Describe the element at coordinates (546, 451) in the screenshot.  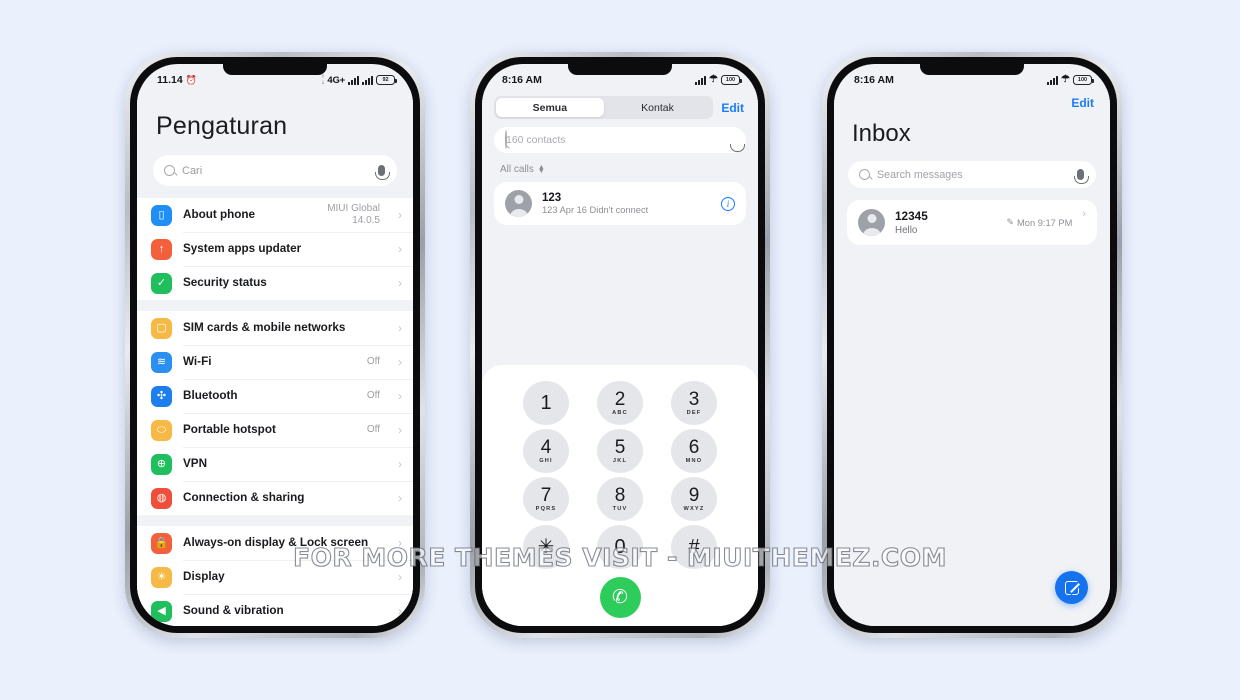
I see `keypad-key-4: 4 GHI` at that location.